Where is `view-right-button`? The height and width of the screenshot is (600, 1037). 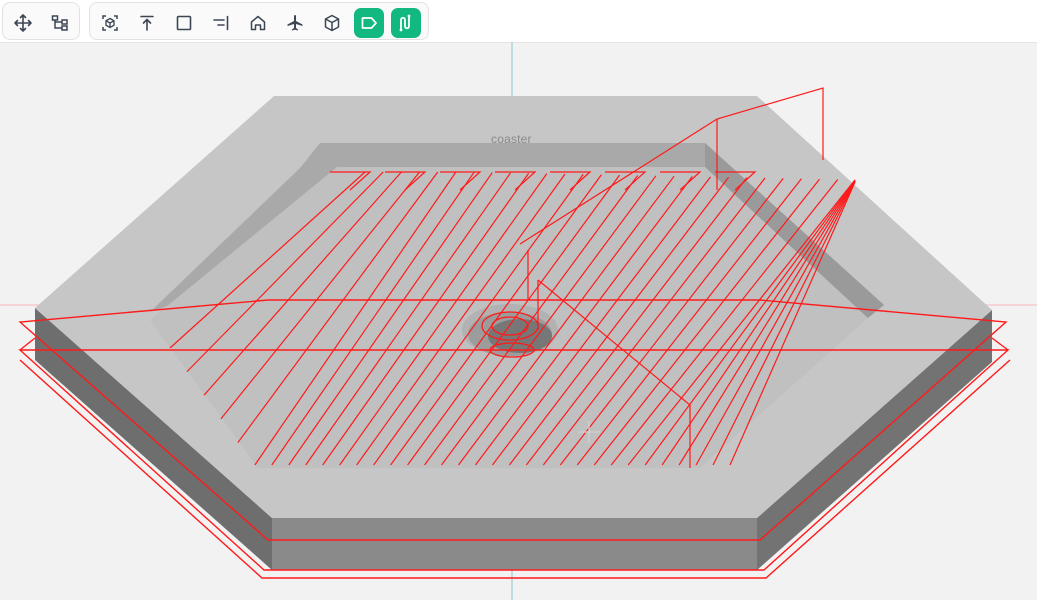 view-right-button is located at coordinates (221, 23).